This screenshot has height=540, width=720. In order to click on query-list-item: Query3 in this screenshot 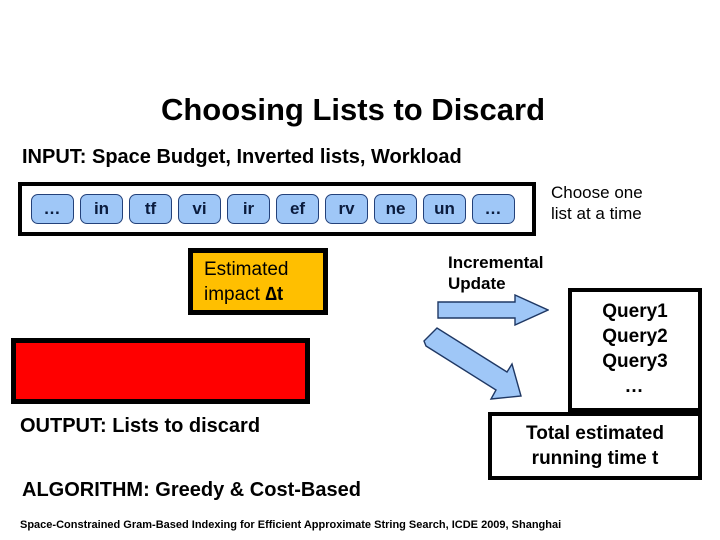, I will do `click(635, 361)`.